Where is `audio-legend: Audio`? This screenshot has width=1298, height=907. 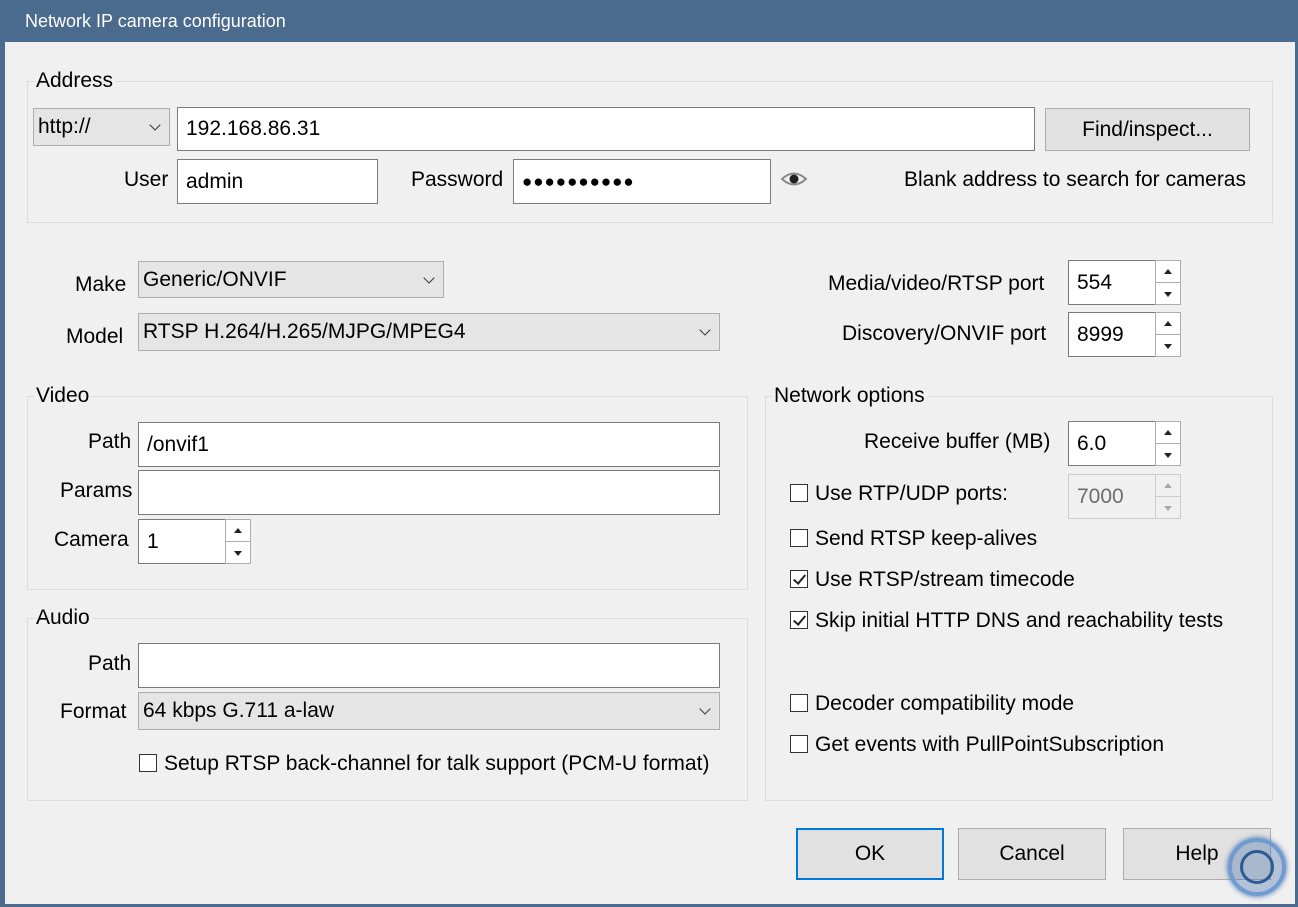
audio-legend: Audio is located at coordinates (63, 618).